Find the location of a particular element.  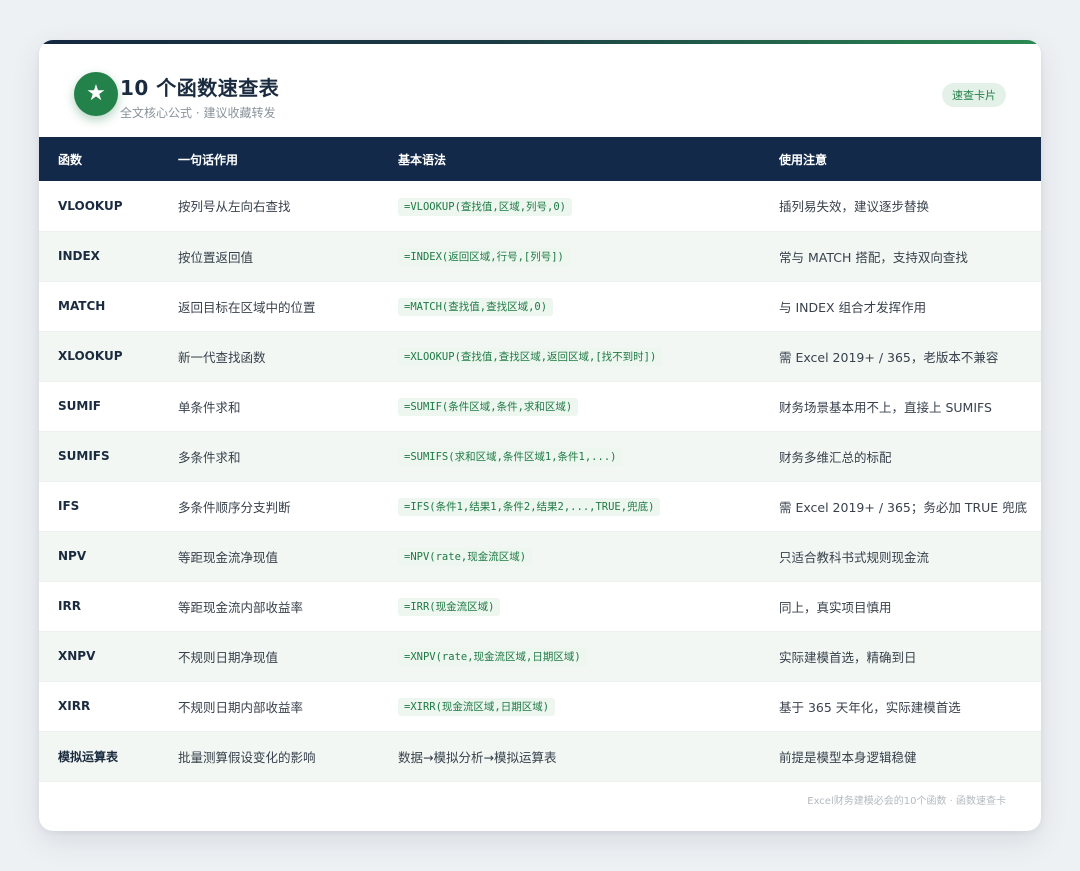

function-syntax-cell: =XNPV(rate,现金流区域,日期区域) is located at coordinates (569, 656).